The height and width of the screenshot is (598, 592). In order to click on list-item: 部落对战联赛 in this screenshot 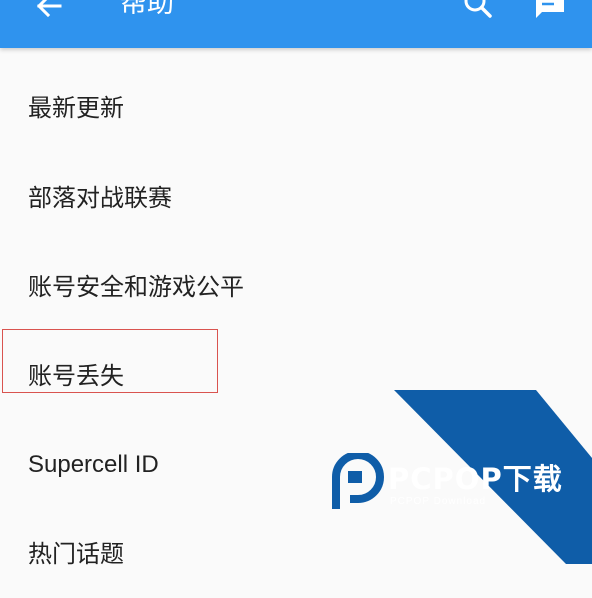, I will do `click(296, 198)`.